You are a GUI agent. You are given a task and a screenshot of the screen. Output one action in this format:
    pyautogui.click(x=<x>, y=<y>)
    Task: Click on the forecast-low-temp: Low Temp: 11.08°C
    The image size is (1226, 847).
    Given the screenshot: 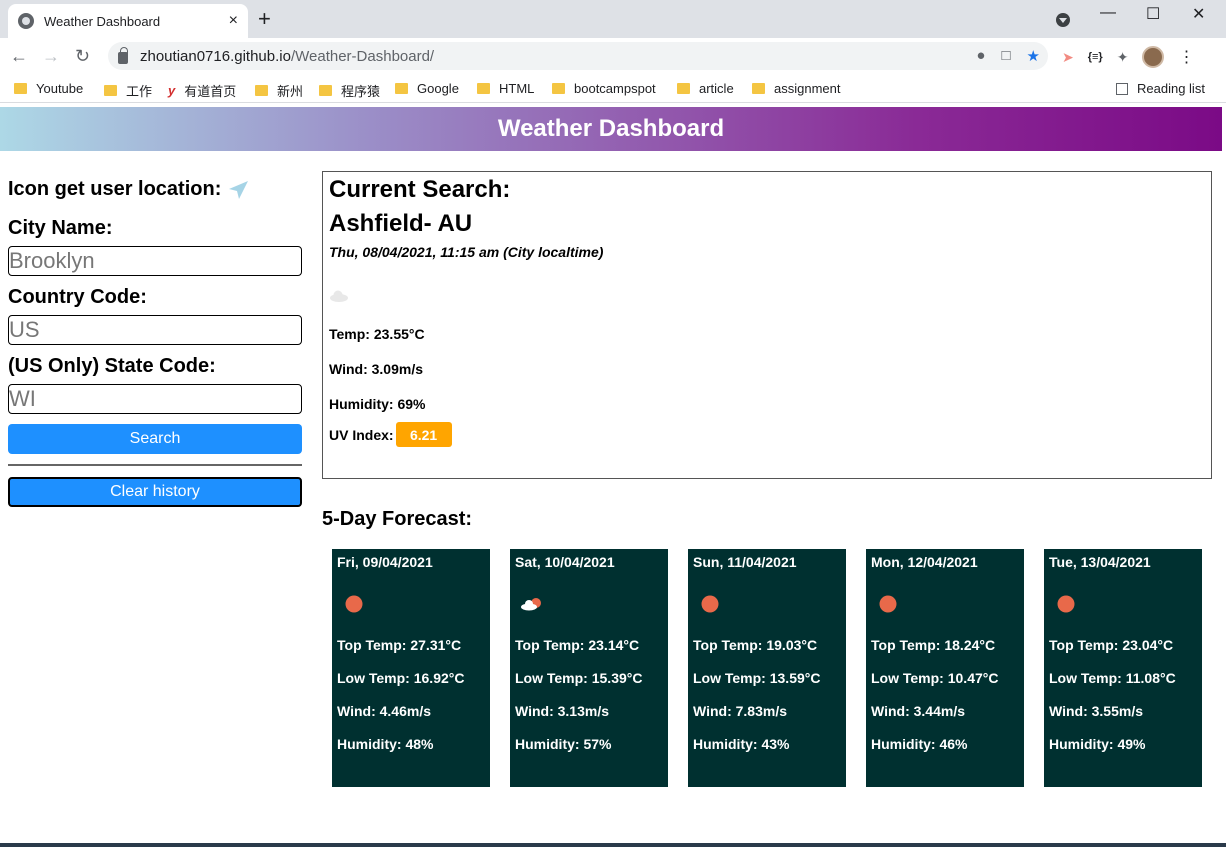 What is the action you would take?
    pyautogui.click(x=1112, y=678)
    